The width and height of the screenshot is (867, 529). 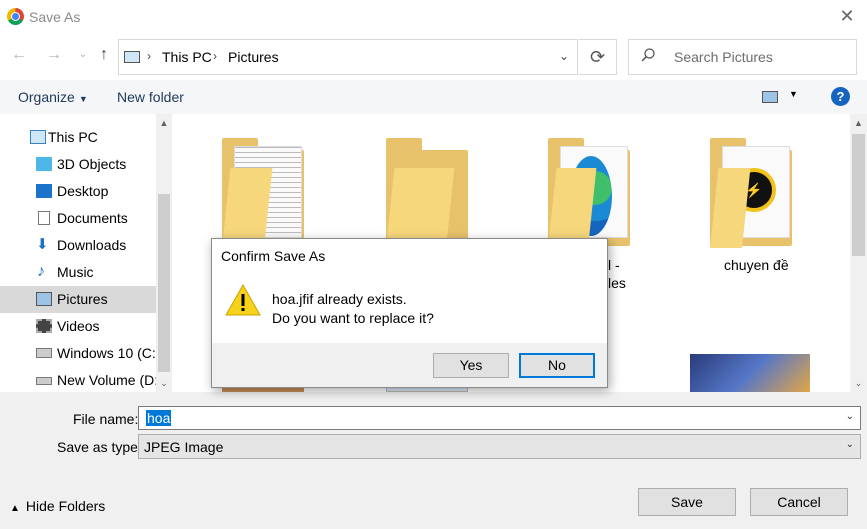 I want to click on refresh-button: ⟳, so click(x=598, y=57).